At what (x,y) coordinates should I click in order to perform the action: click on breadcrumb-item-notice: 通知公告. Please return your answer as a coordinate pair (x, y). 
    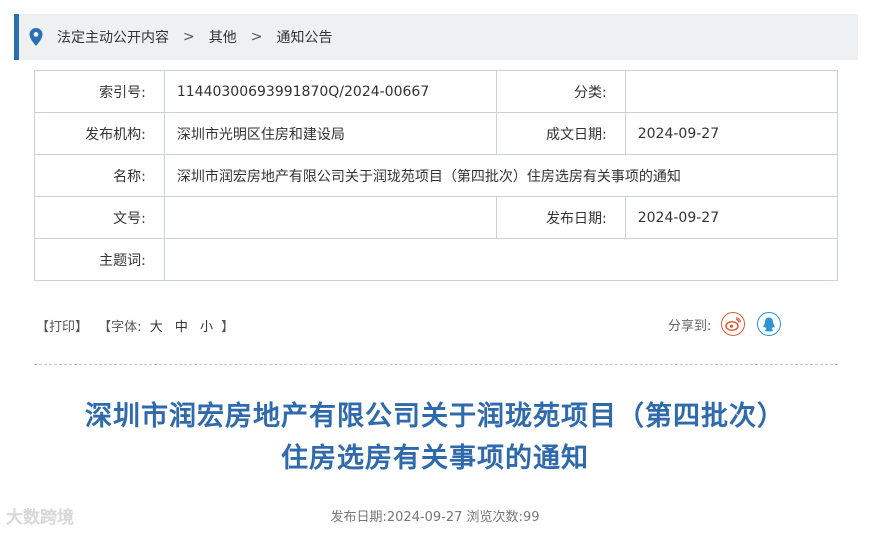
    Looking at the image, I should click on (304, 37).